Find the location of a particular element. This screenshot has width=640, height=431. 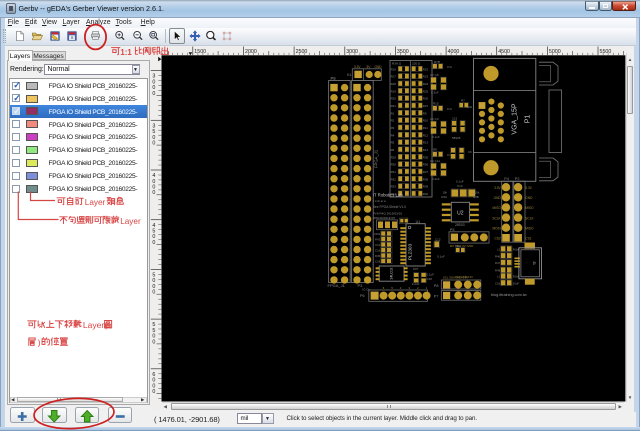

svg-text: 1:1 is located at coordinates (126, 52).